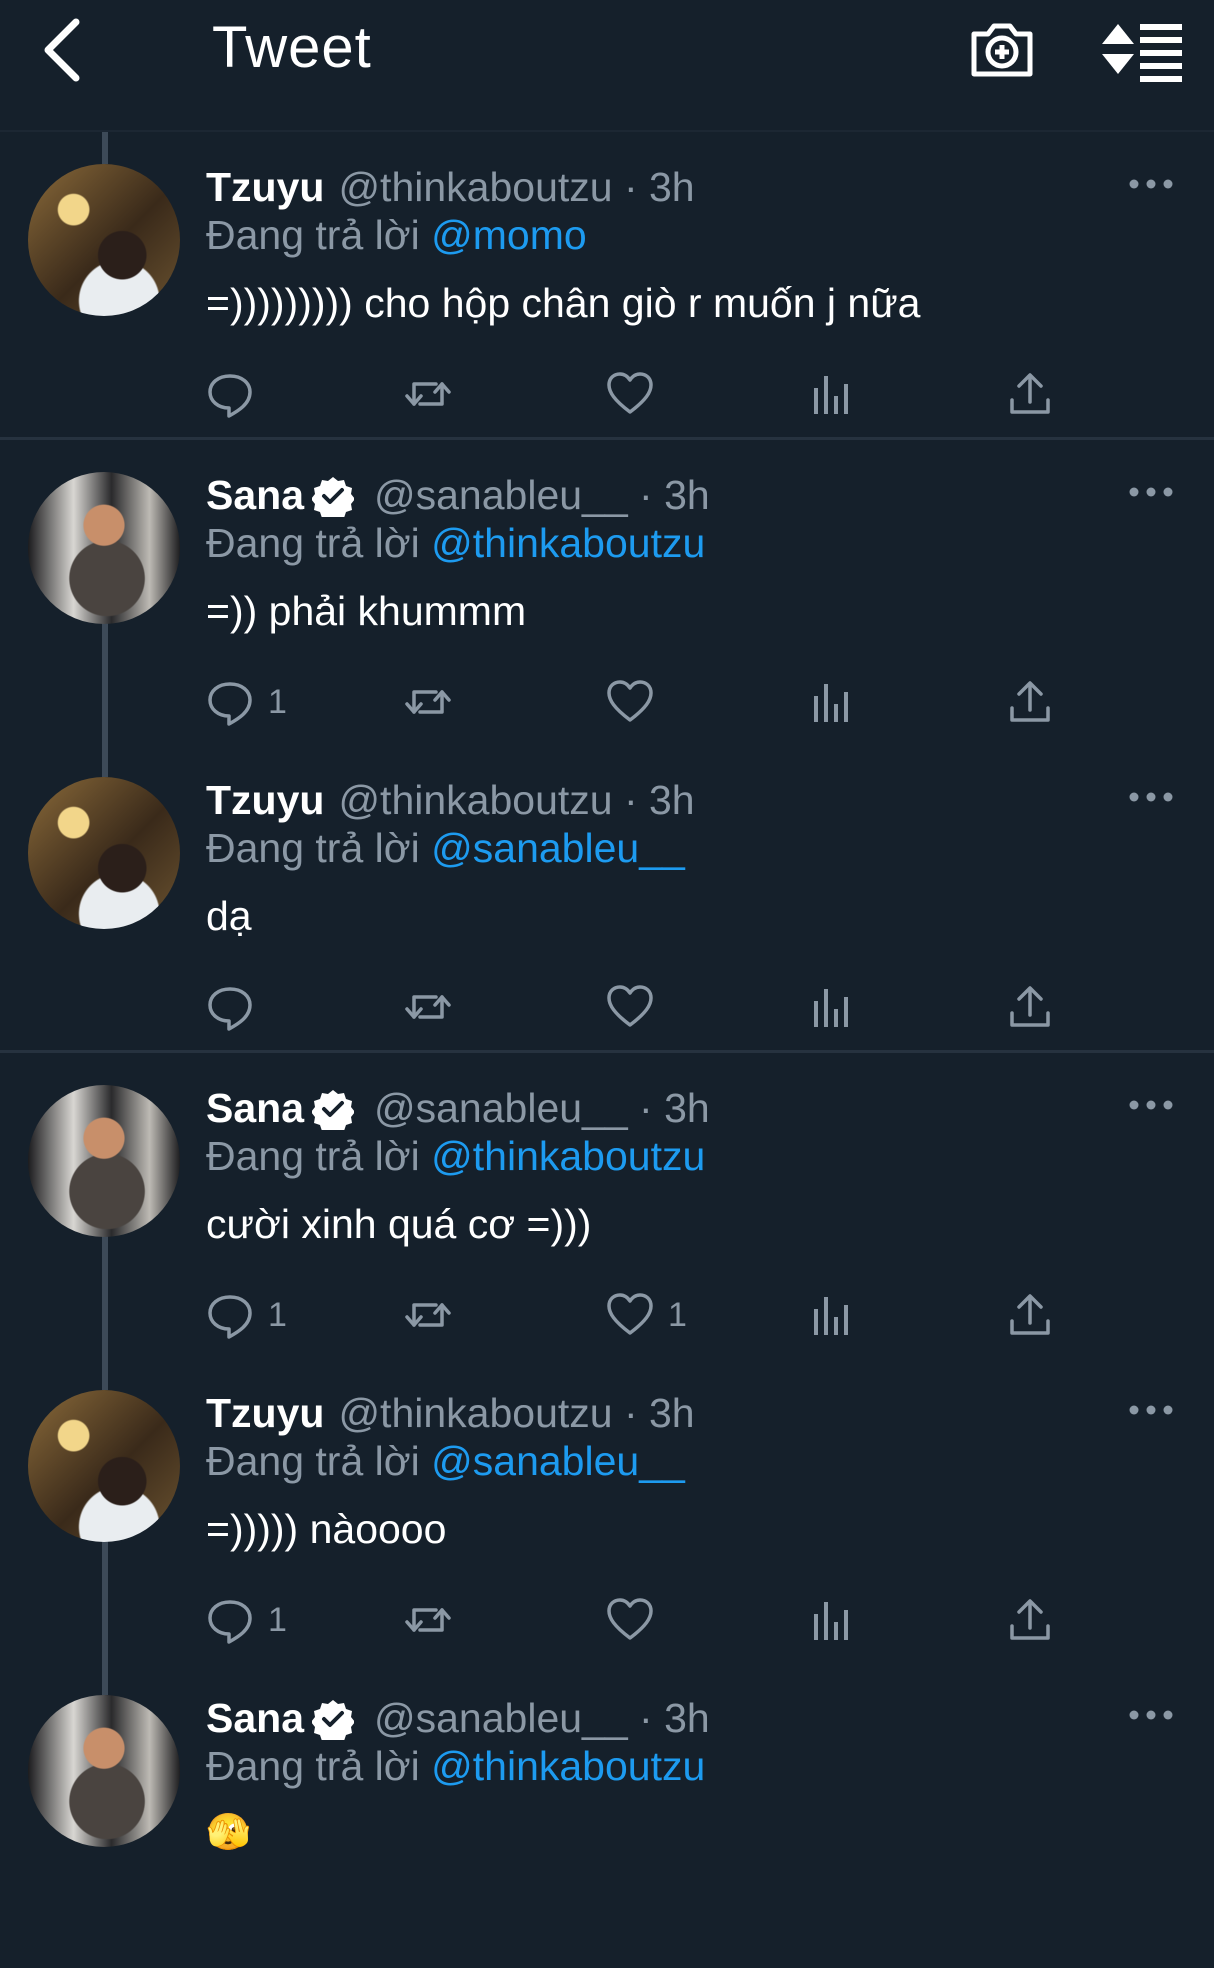  I want to click on sort-replies-button, so click(1143, 50).